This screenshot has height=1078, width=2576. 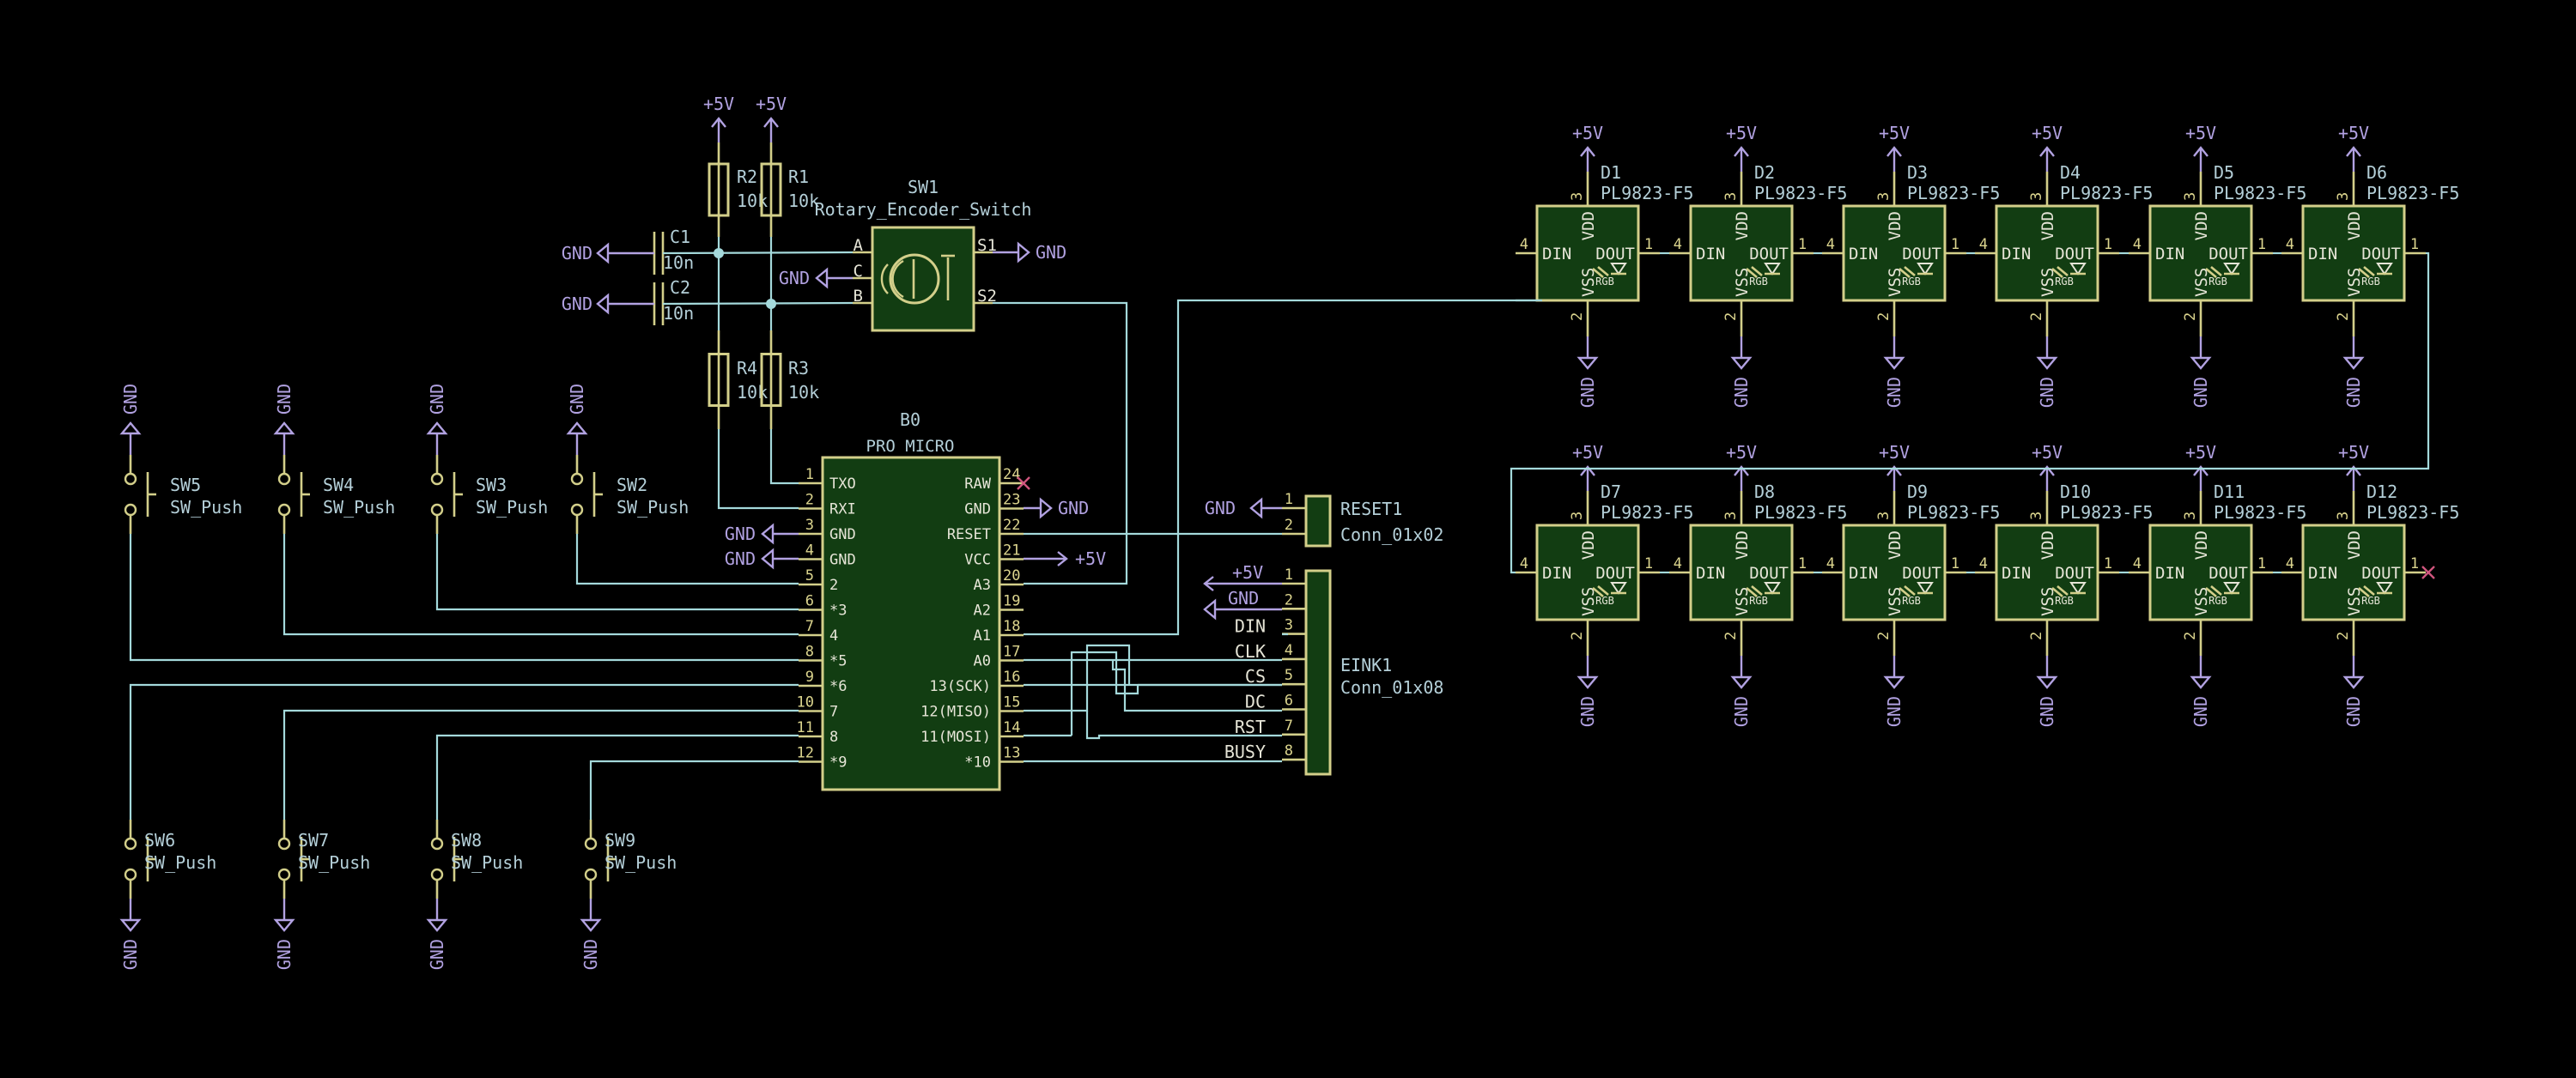 What do you see at coordinates (2064, 568) in the screenshot?
I see `led-d10: DIN DOUTVDDVSS4 132RGBD10PL9823-F5` at bounding box center [2064, 568].